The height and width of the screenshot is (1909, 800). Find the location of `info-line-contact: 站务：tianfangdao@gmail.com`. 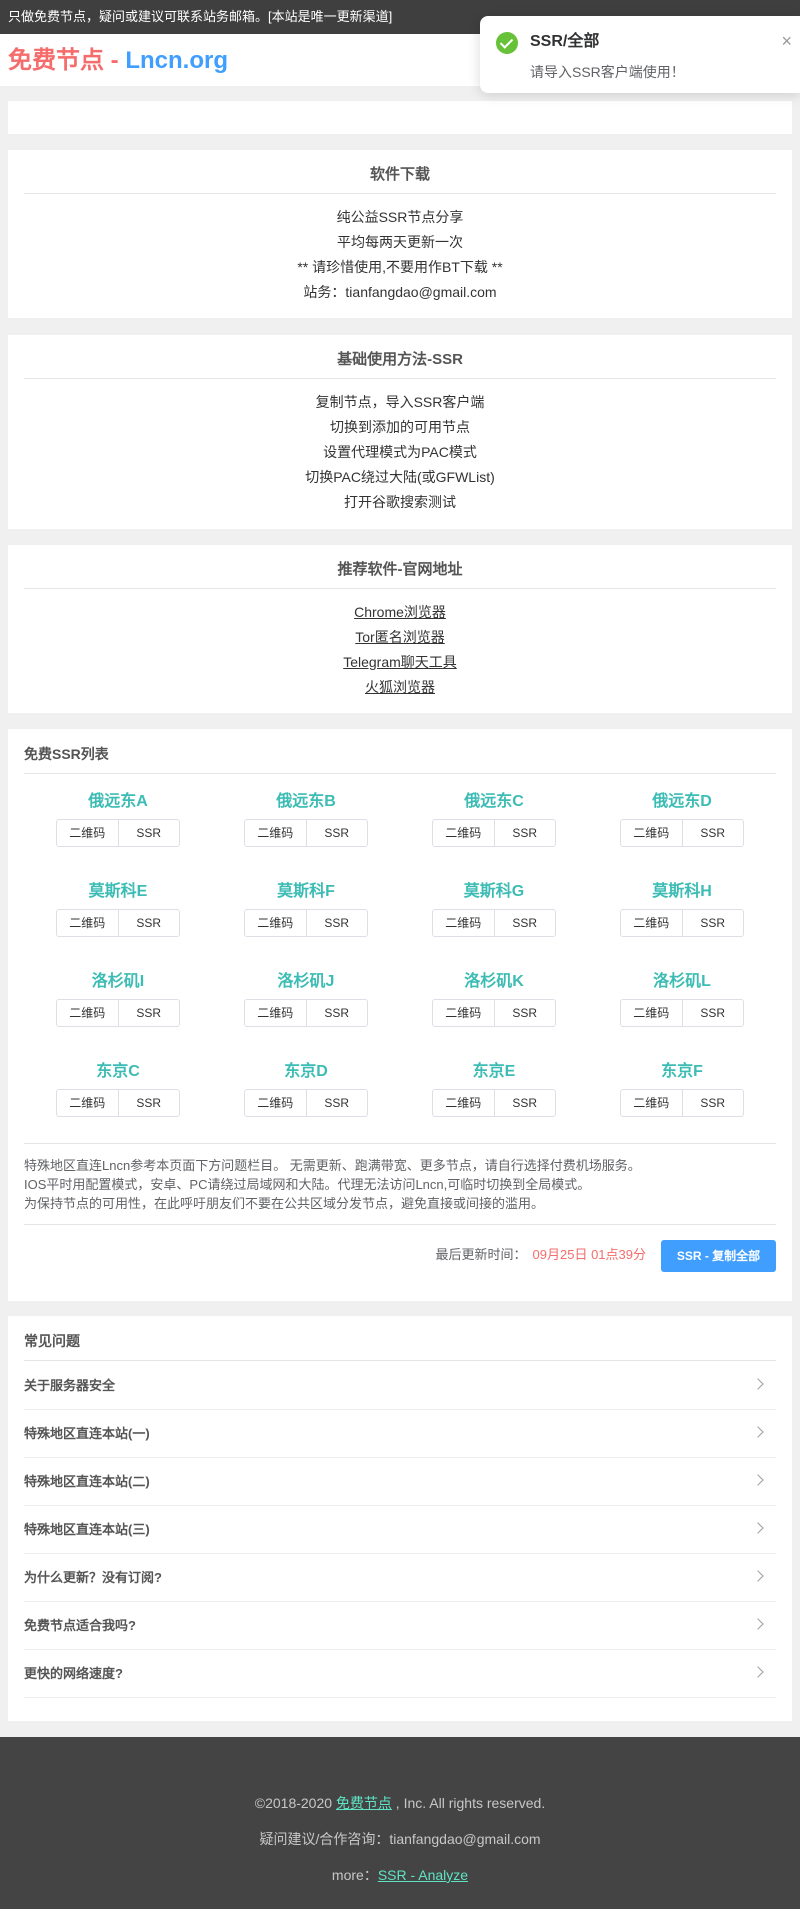

info-line-contact: 站务：tianfangdao@gmail.com is located at coordinates (400, 292).